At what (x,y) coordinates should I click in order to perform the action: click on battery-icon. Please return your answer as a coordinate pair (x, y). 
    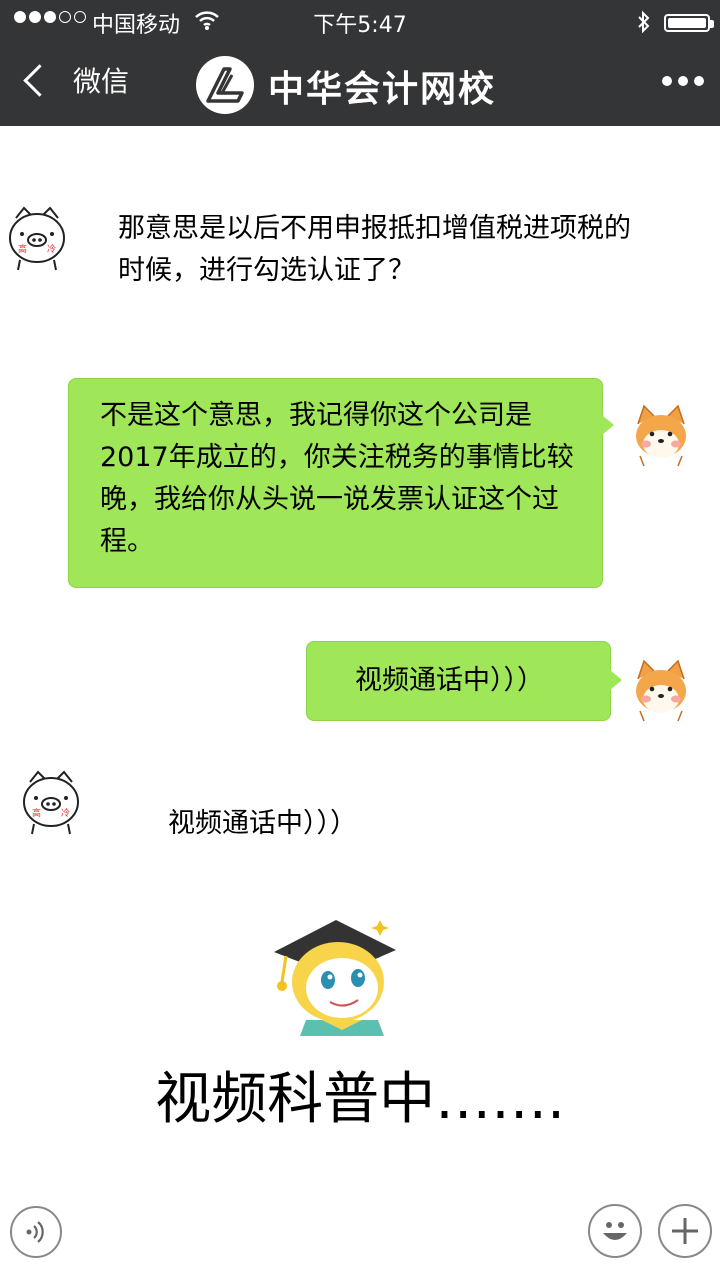
    Looking at the image, I should click on (689, 23).